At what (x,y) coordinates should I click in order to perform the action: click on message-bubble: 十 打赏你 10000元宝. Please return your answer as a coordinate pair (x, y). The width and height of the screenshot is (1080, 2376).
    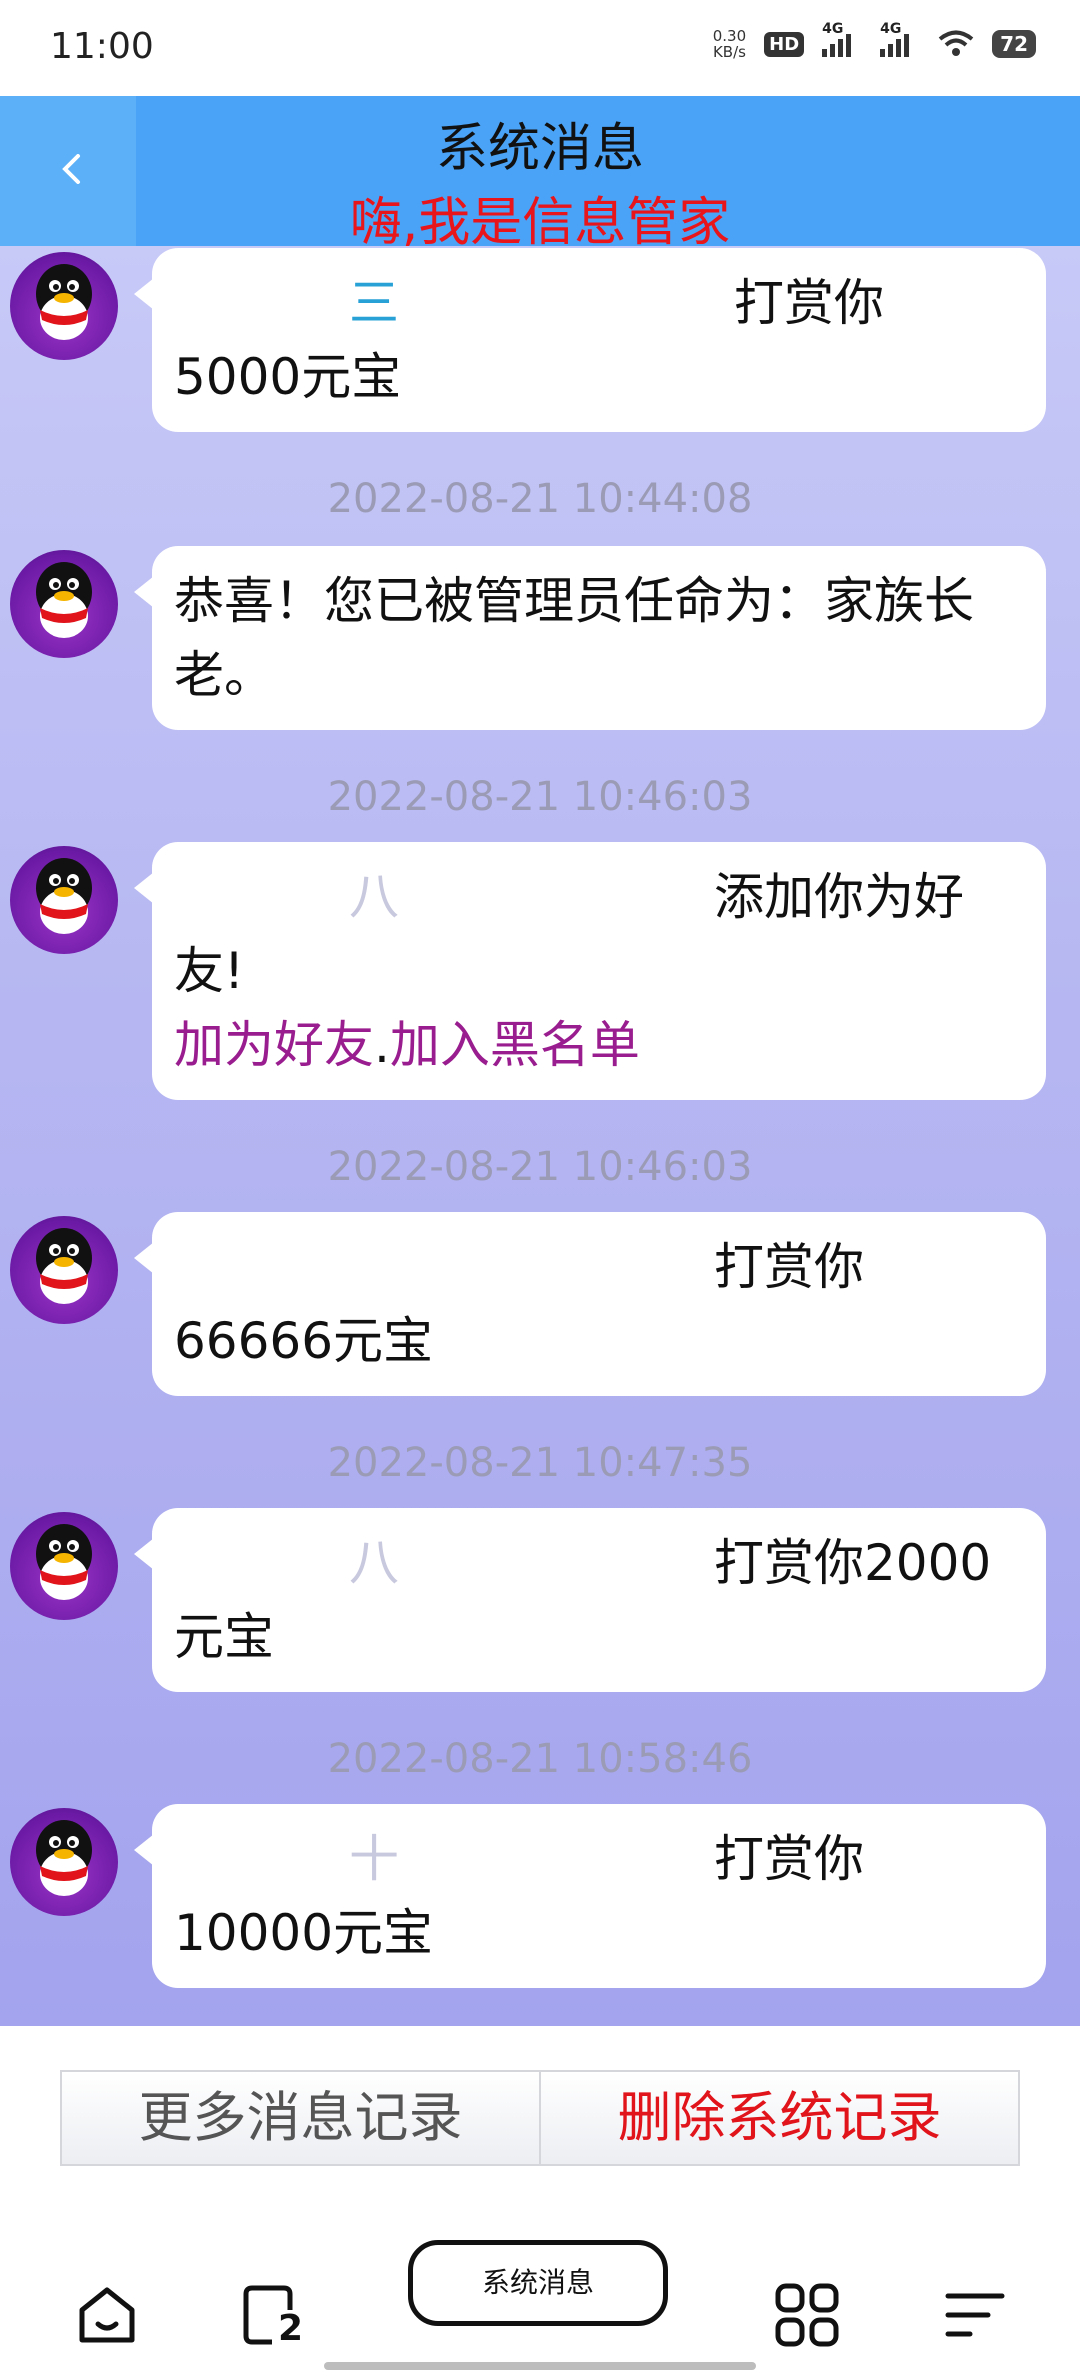
    Looking at the image, I should click on (590, 1896).